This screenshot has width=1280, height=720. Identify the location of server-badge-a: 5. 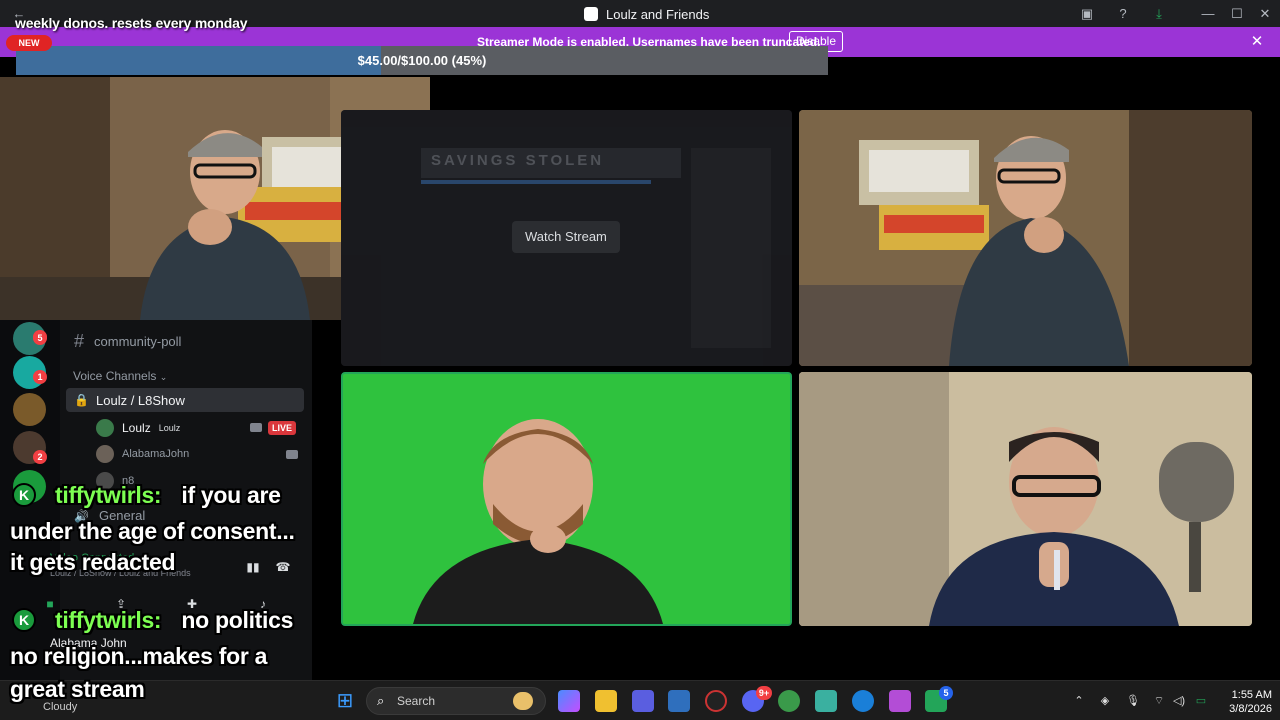
(40, 338).